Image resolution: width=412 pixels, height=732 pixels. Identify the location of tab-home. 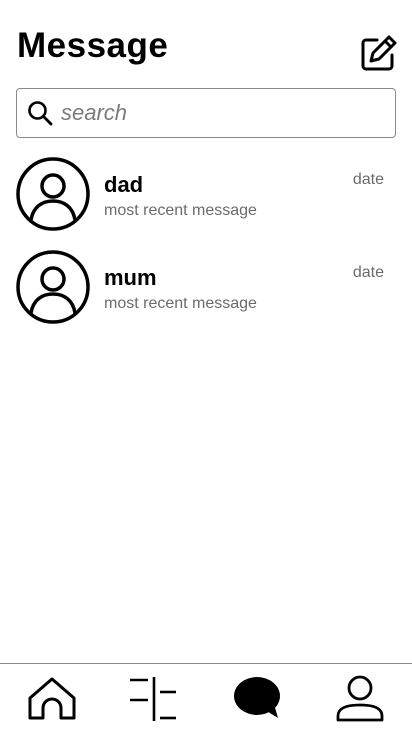
(52, 699).